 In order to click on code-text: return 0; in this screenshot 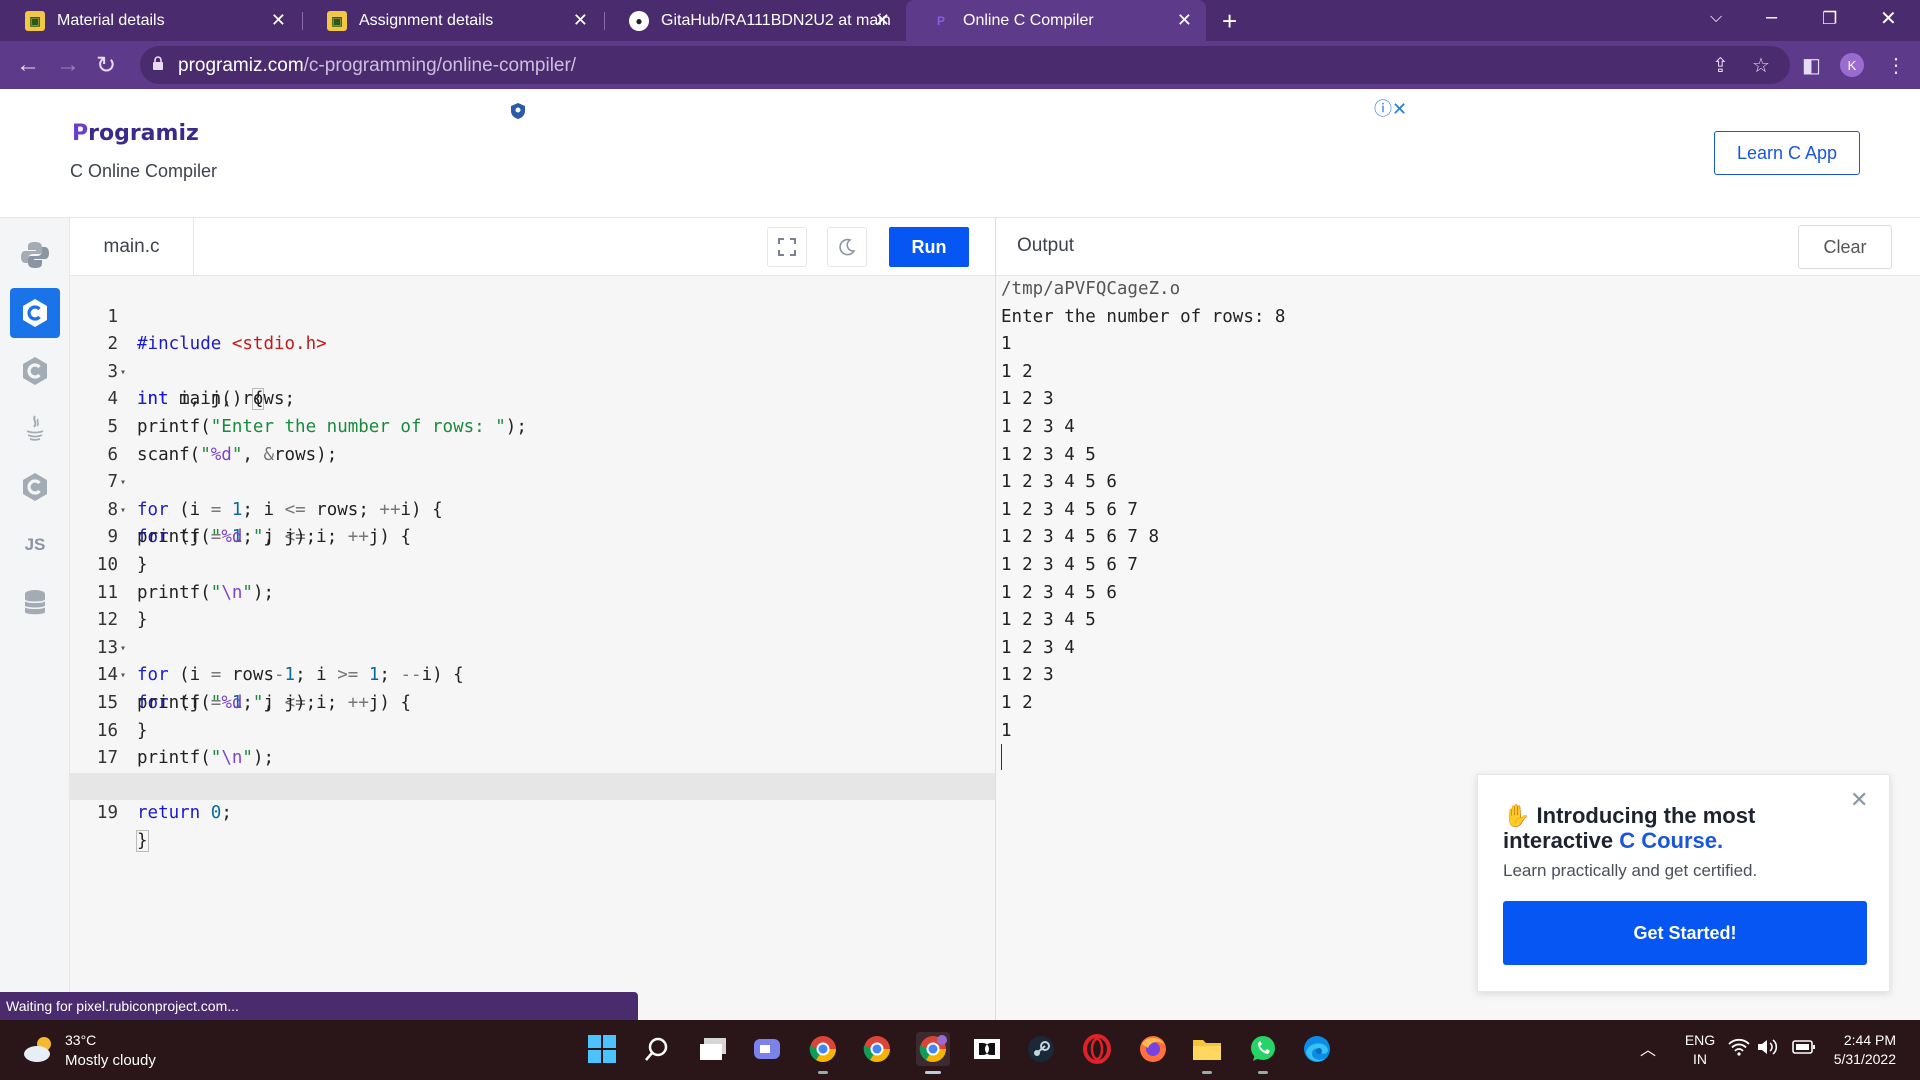, I will do `click(184, 813)`.